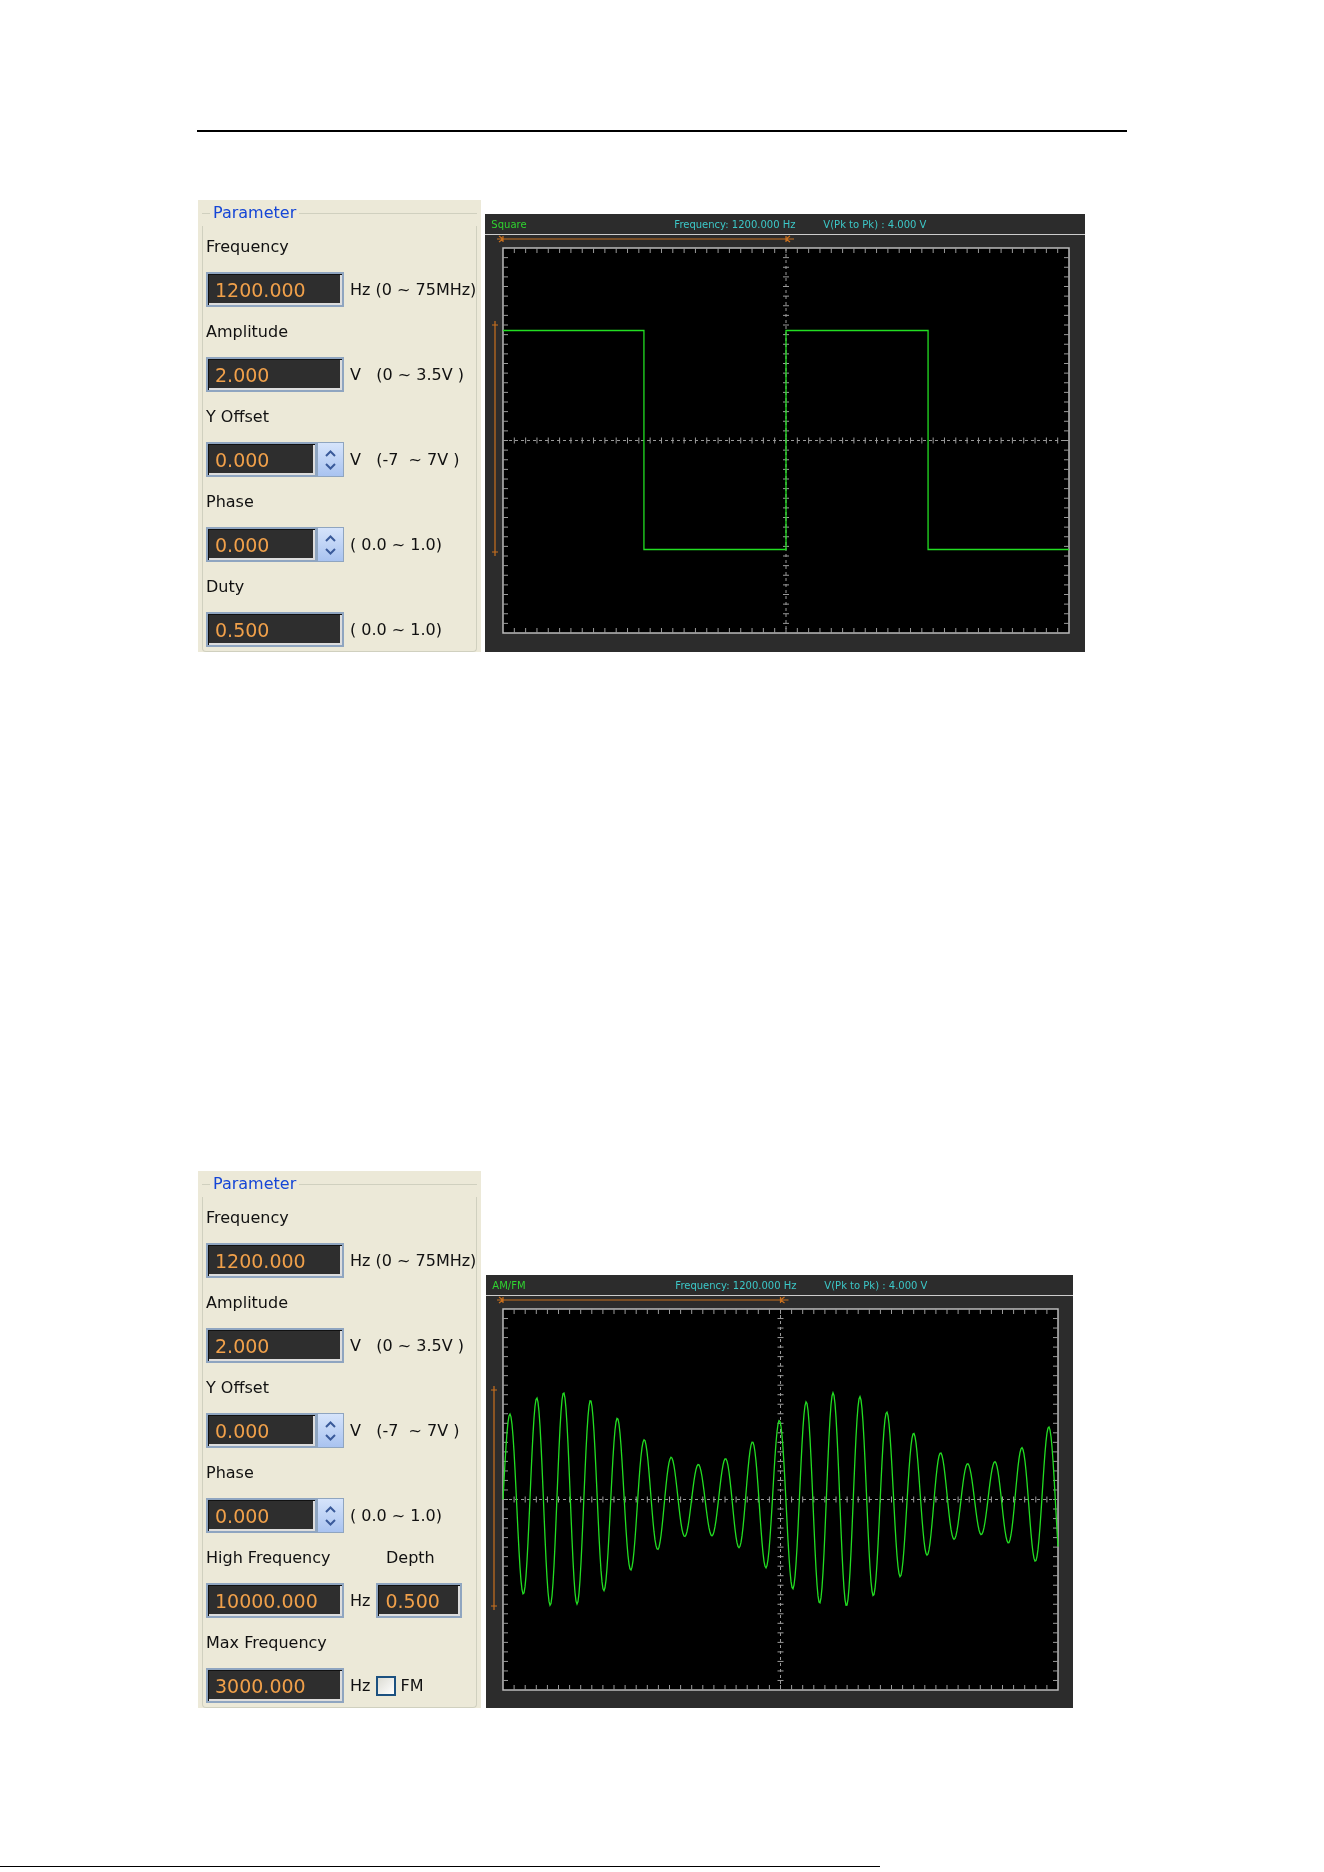 The height and width of the screenshot is (1872, 1324). Describe the element at coordinates (269, 1558) in the screenshot. I see `field-label: High Frequency` at that location.